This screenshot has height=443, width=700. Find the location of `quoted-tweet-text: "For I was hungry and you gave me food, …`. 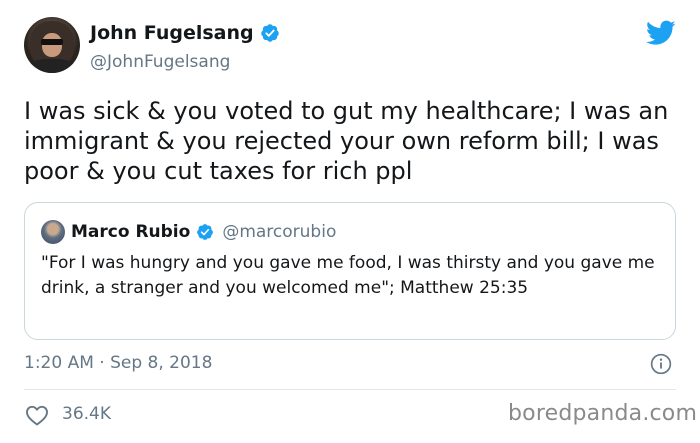

quoted-tweet-text: "For I was hungry and you gave me food, … is located at coordinates (348, 275).